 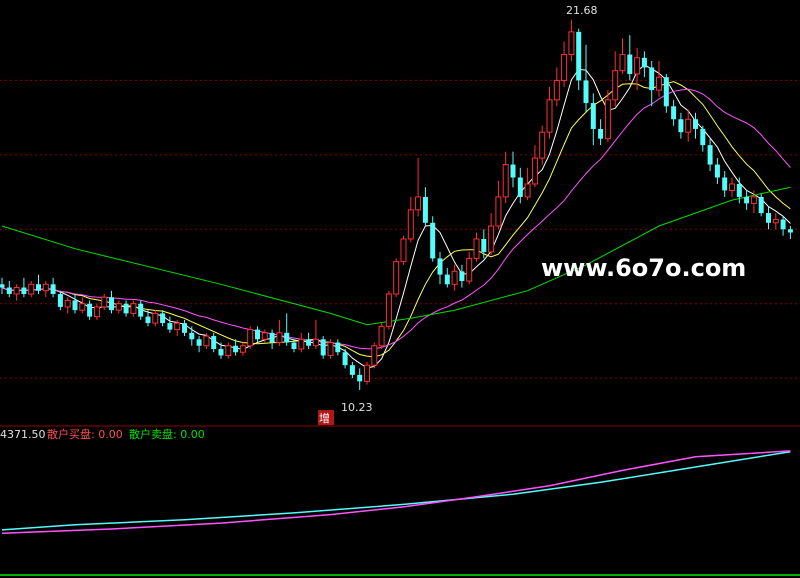 I want to click on indicator-lines, so click(x=396, y=492).